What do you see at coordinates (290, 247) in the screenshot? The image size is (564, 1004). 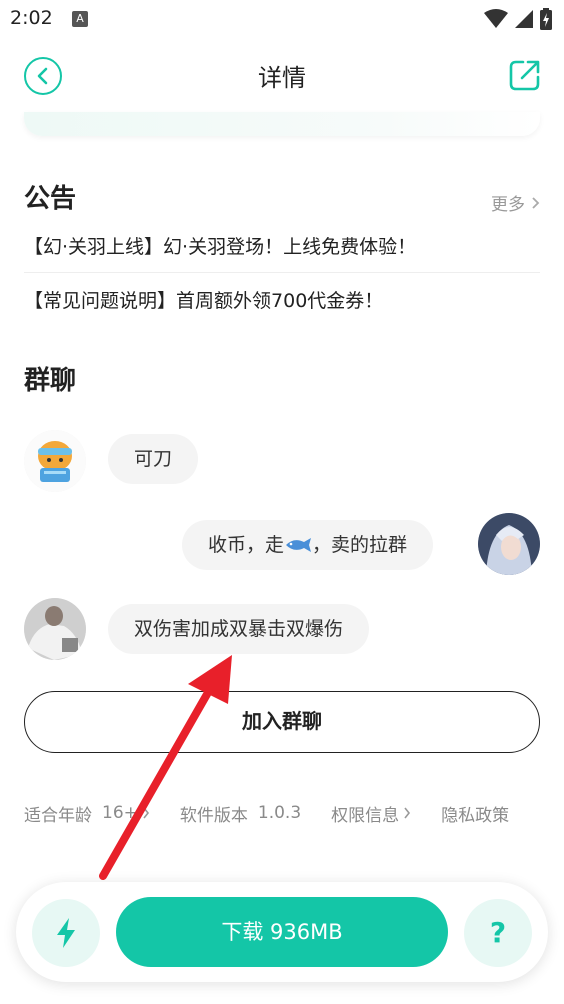 I see `notice-text: 幻·关羽登场！上线免费体验！` at bounding box center [290, 247].